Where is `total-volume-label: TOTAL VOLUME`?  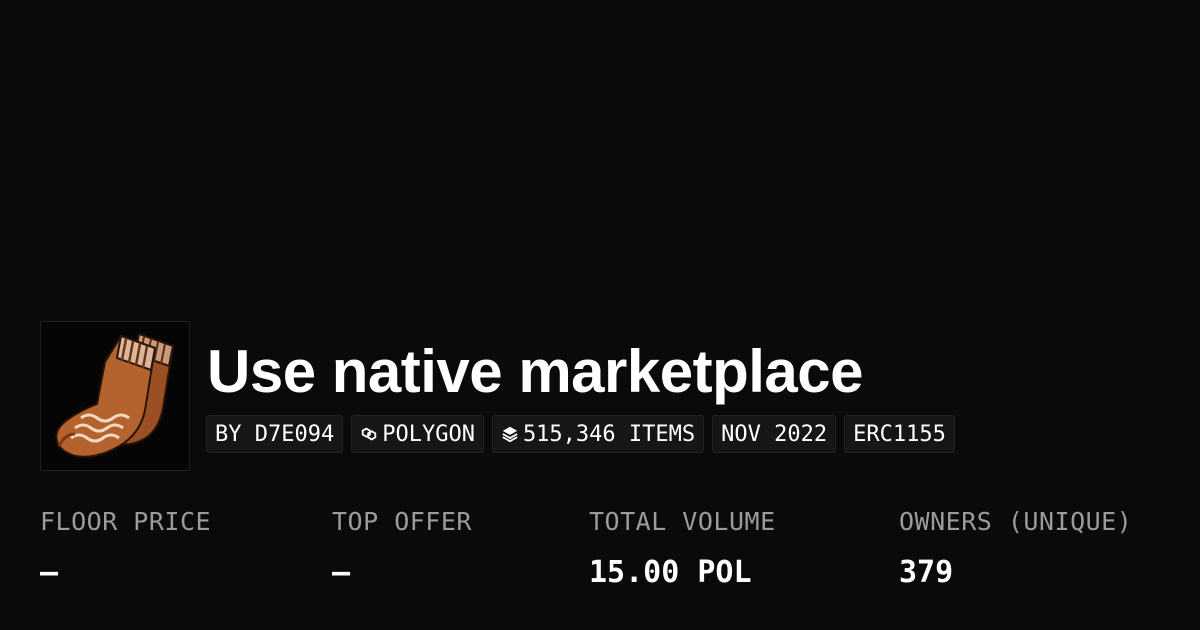 total-volume-label: TOTAL VOLUME is located at coordinates (682, 521).